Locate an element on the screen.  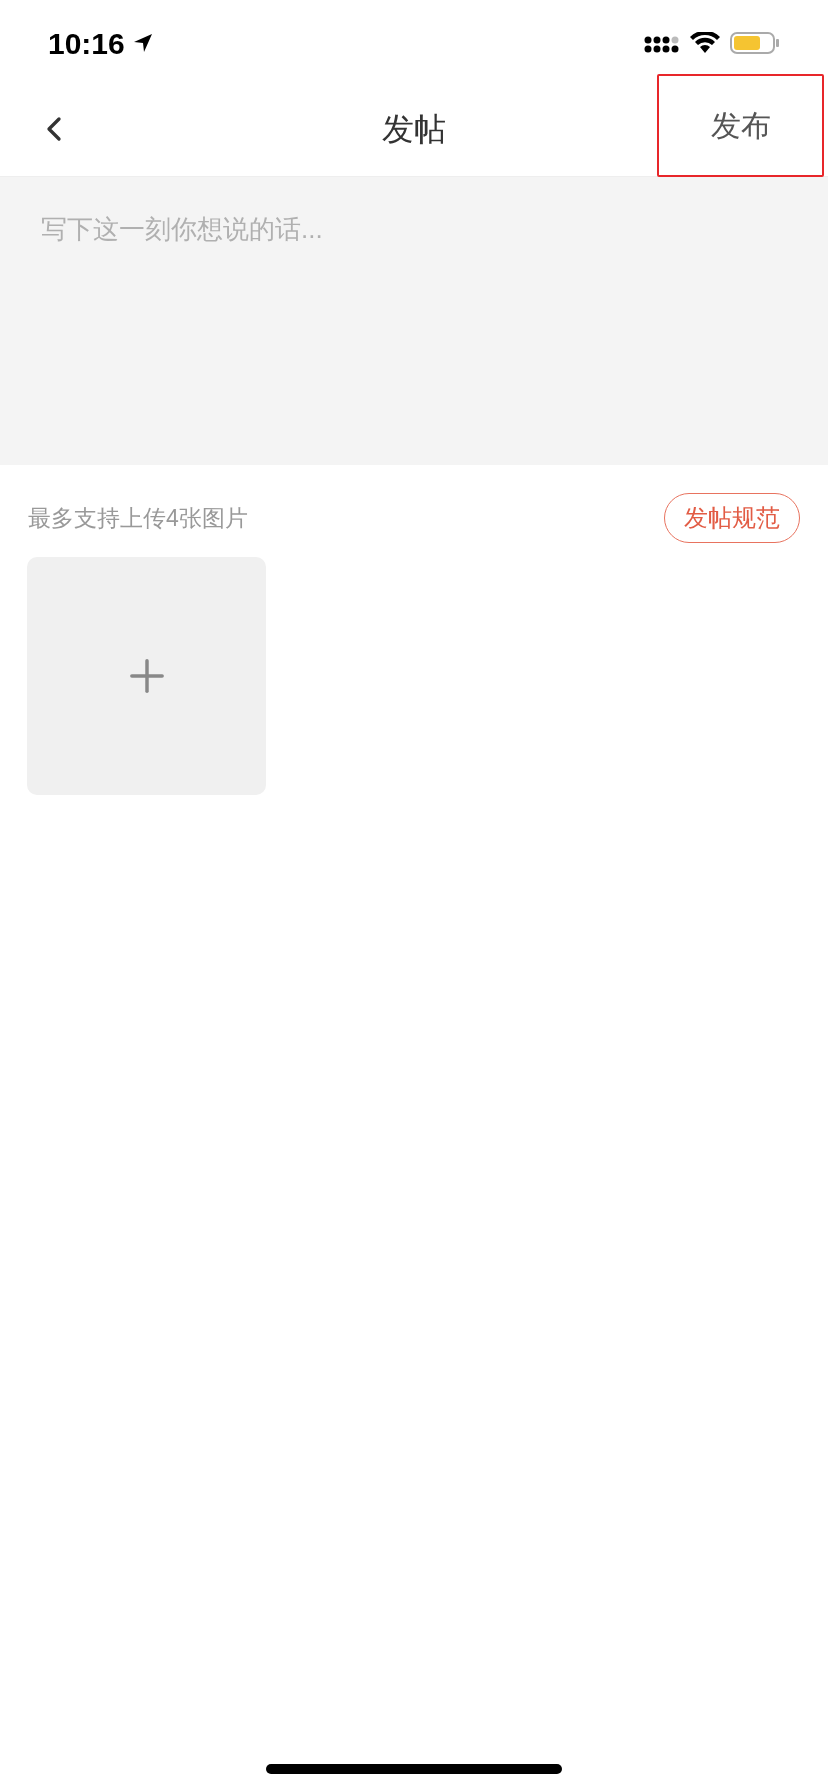
battery-icon is located at coordinates (755, 43).